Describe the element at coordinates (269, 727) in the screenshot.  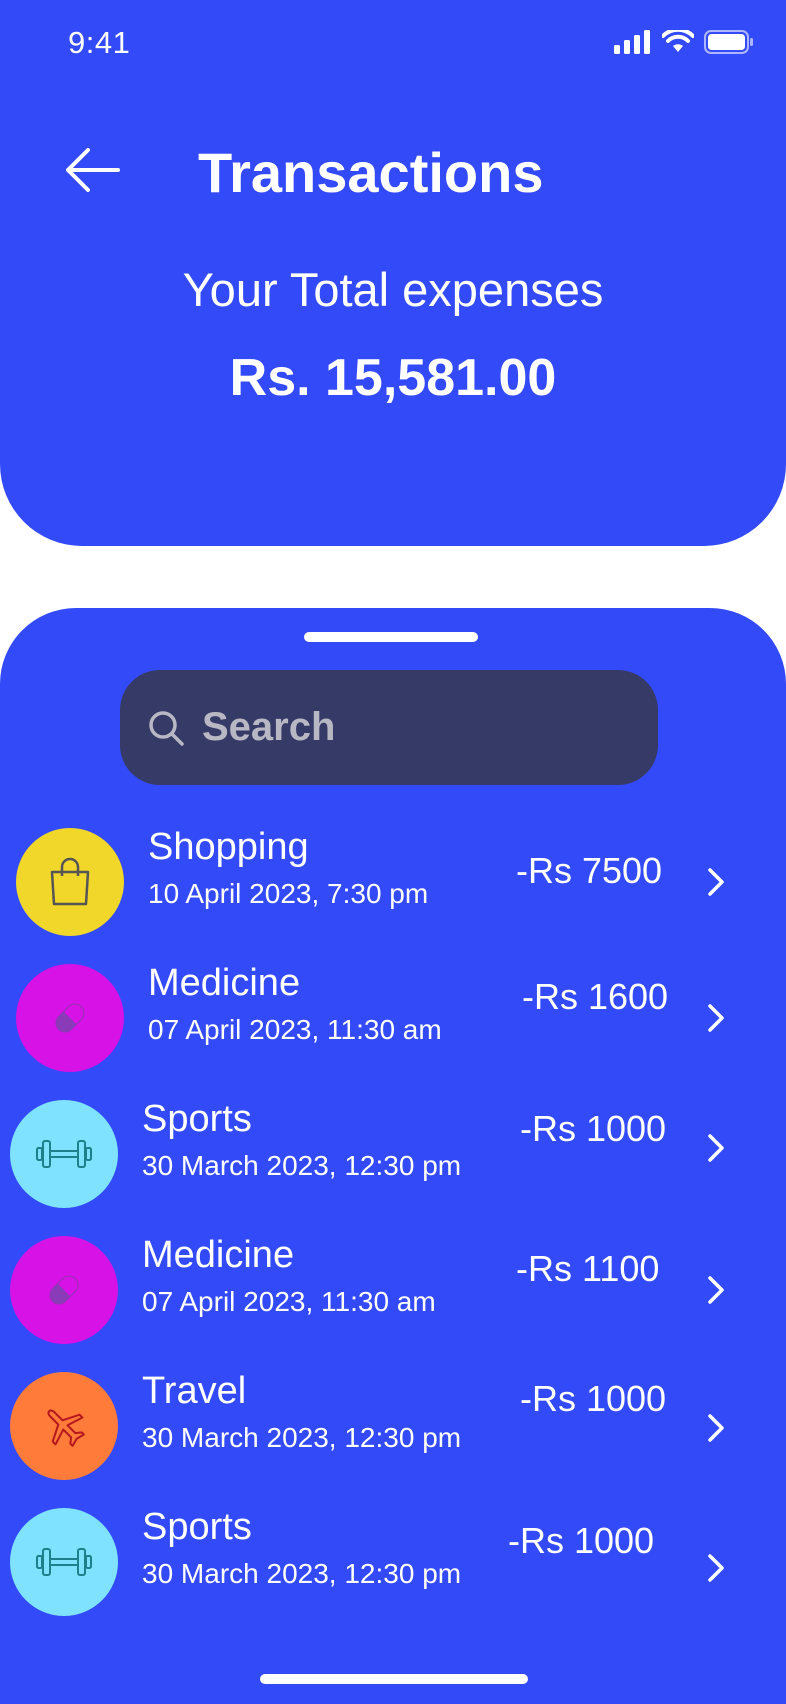
I see `search-placeholder: Search` at that location.